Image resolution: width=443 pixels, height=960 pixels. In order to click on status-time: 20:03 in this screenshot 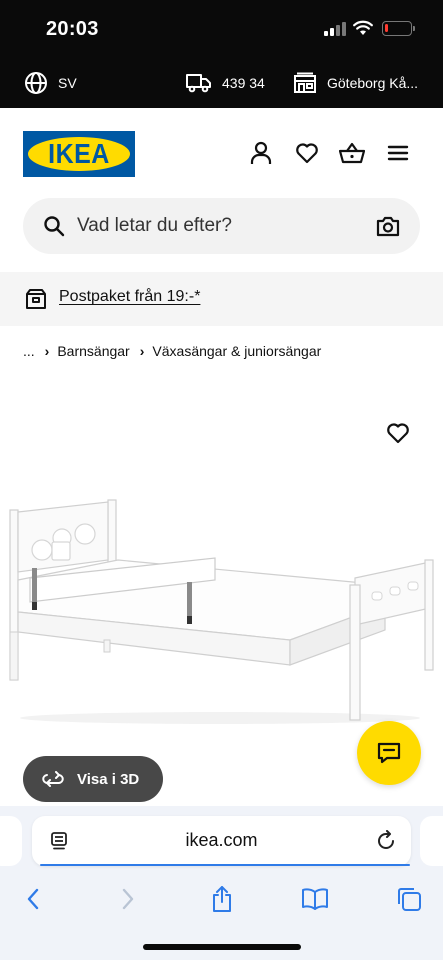, I will do `click(72, 29)`.